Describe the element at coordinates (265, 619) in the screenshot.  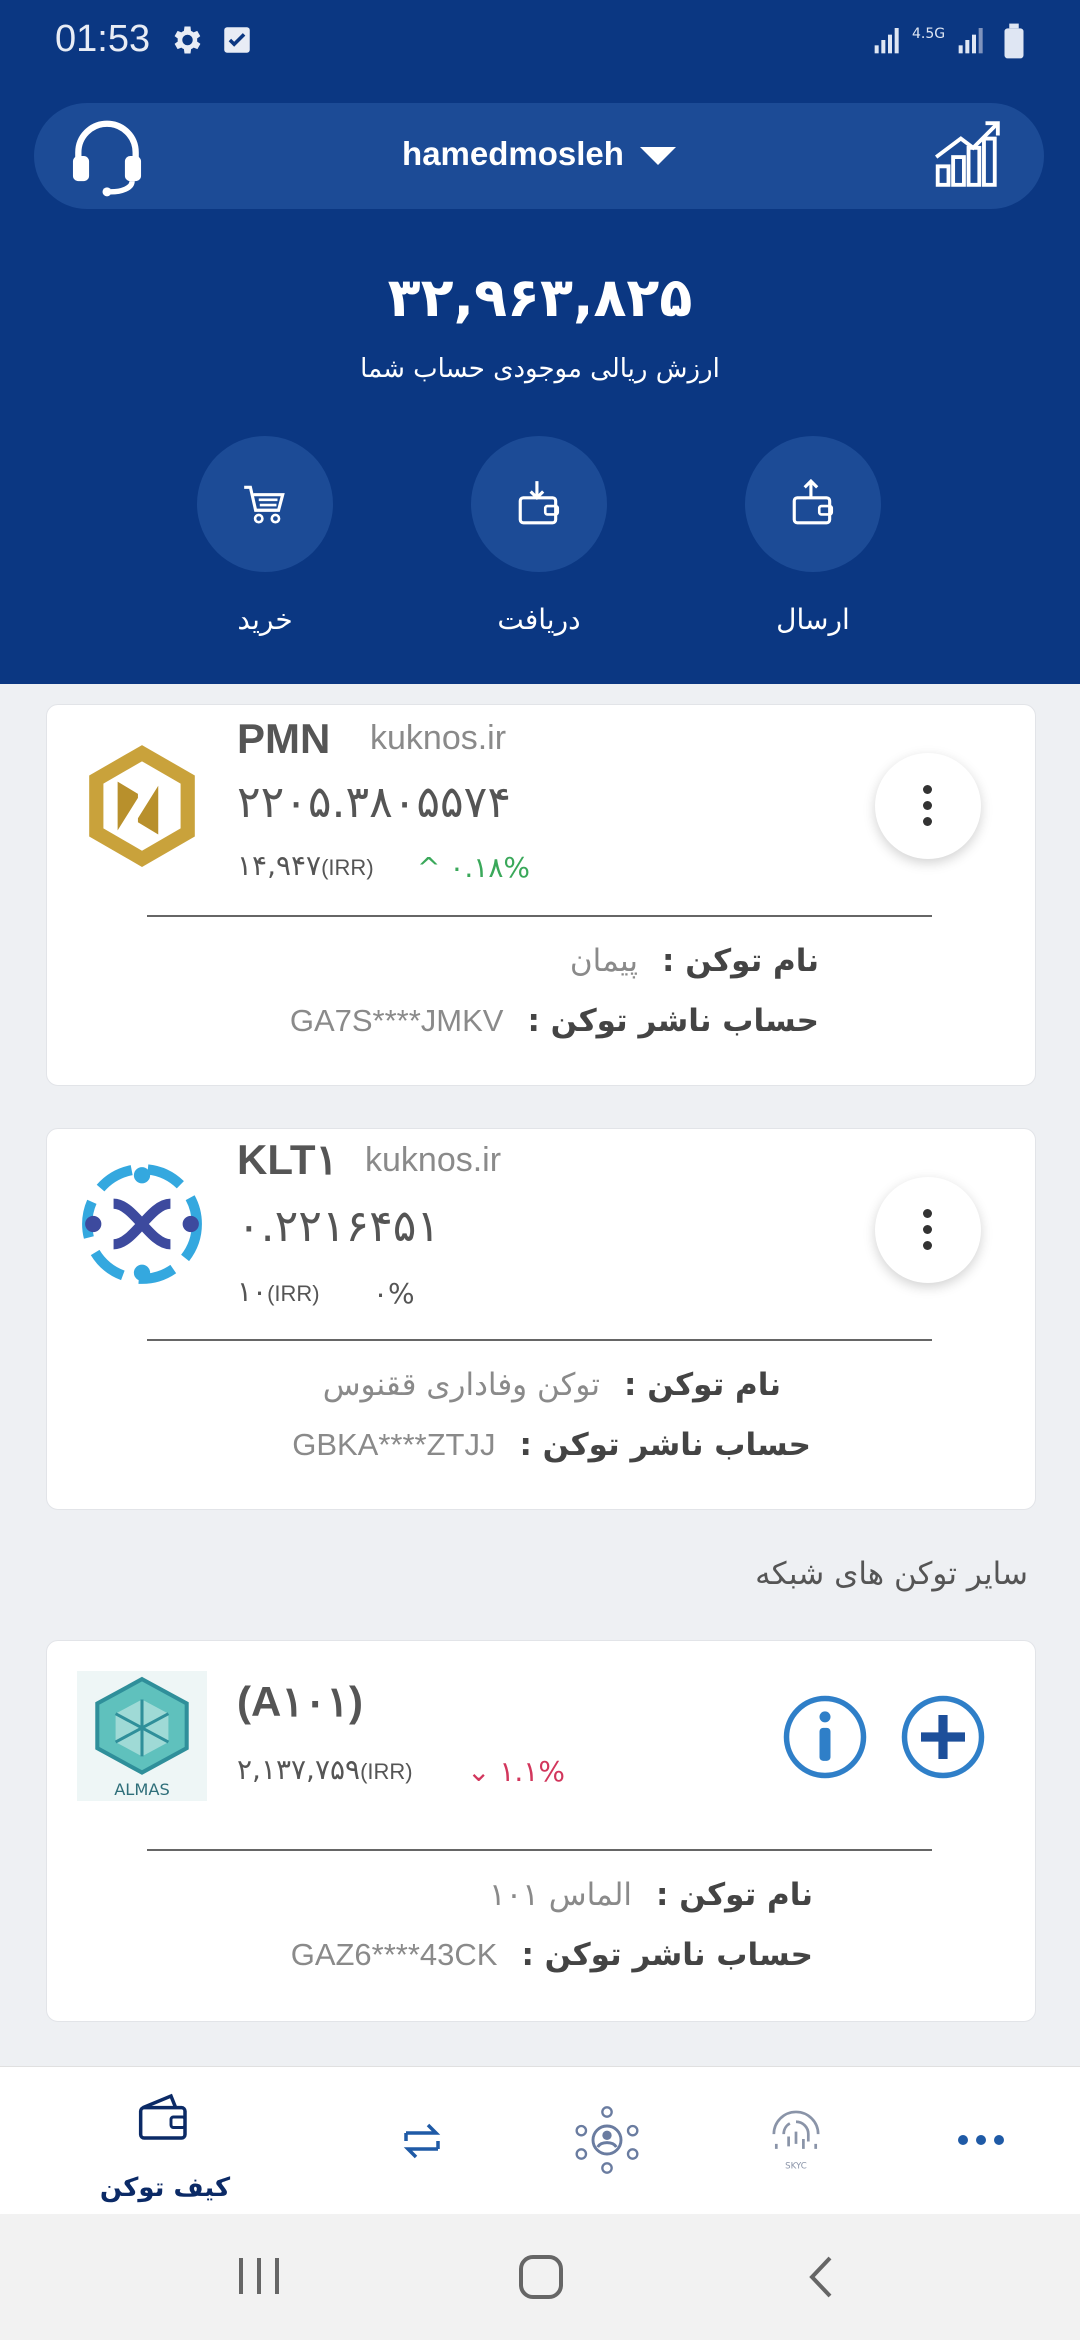
I see `buy-label: خرید` at that location.